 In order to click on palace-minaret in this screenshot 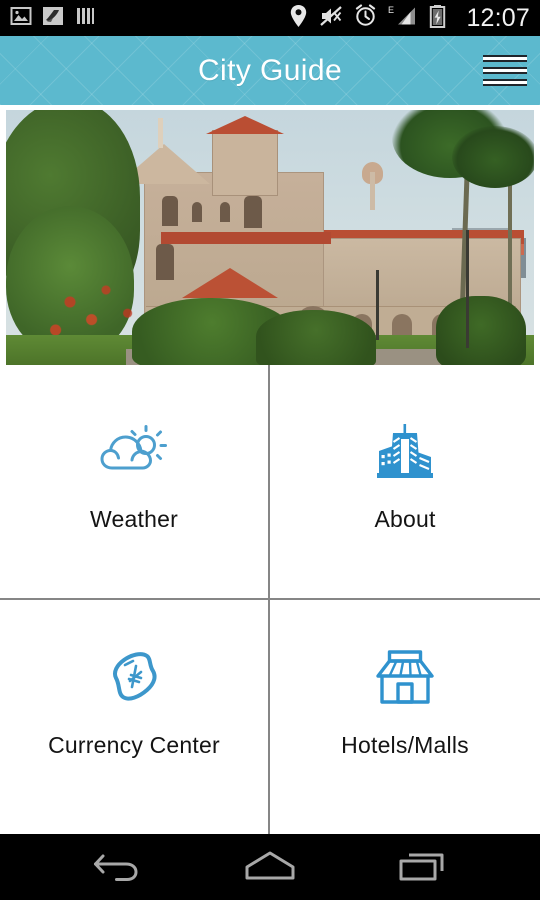, I will do `click(372, 191)`.